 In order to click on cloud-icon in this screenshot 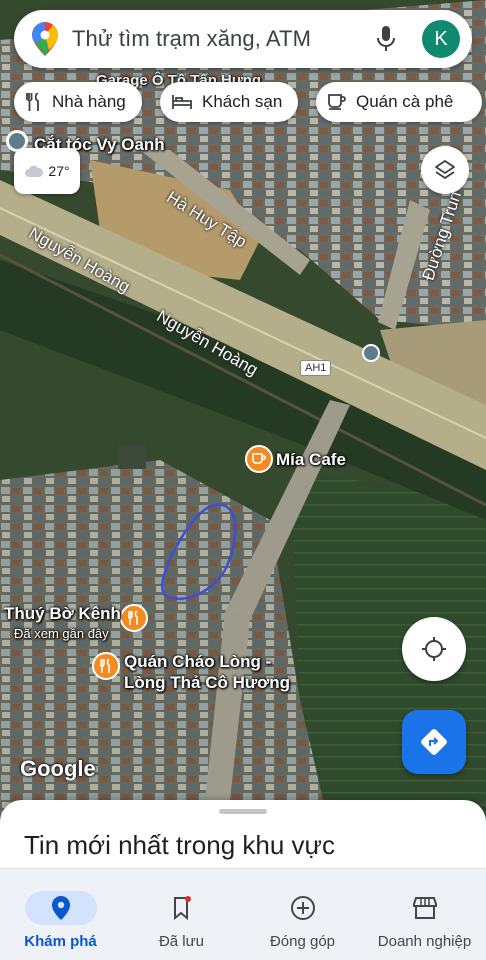, I will do `click(34, 171)`.